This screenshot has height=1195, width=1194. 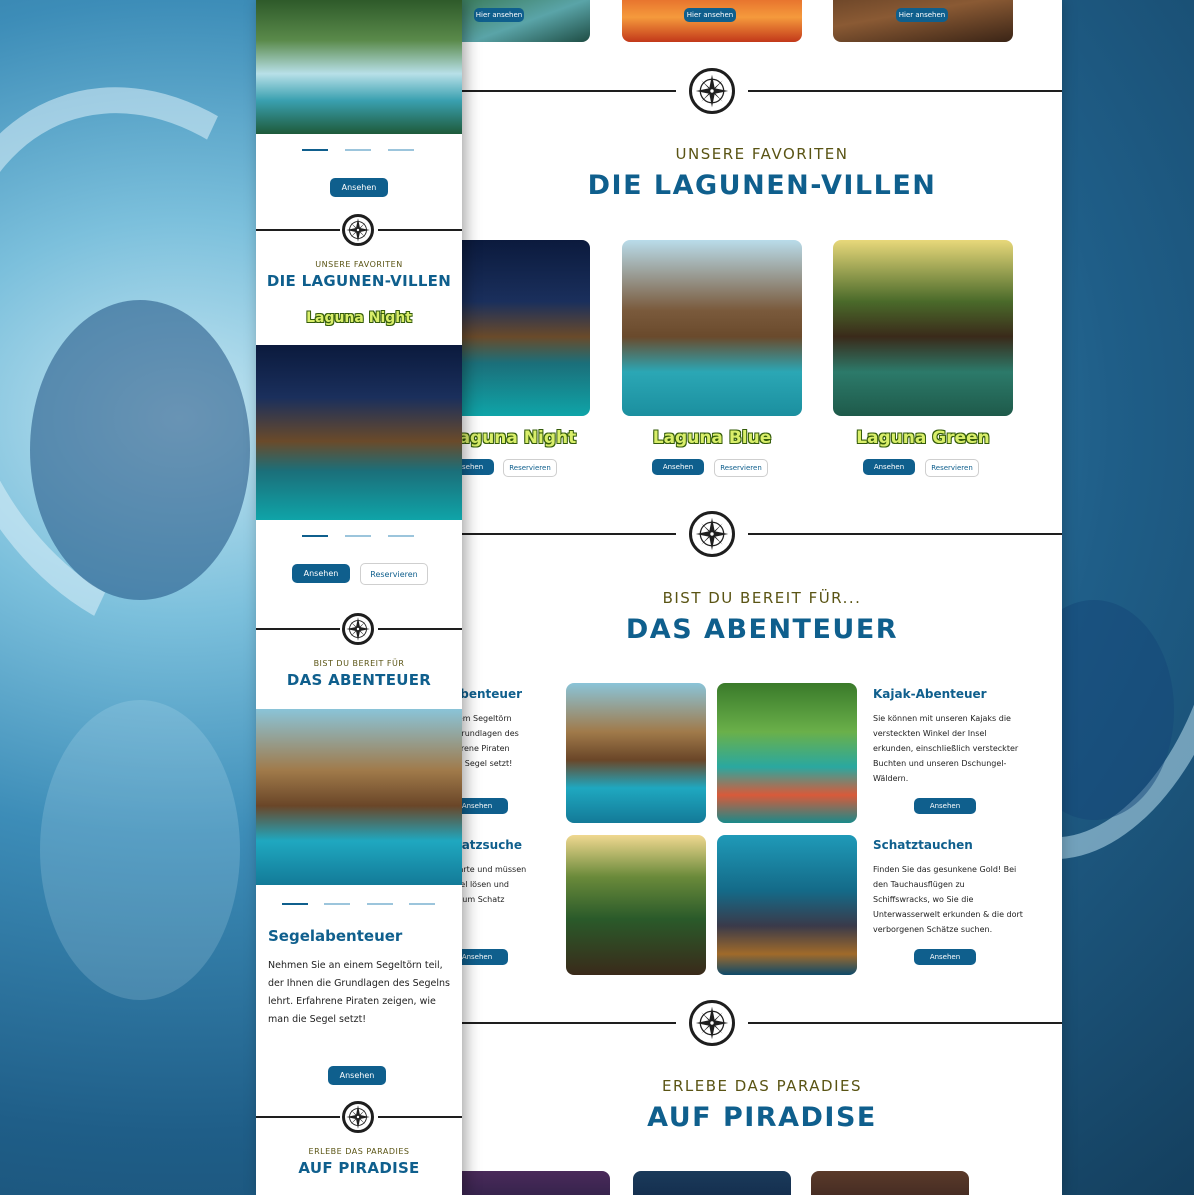 What do you see at coordinates (923, 328) in the screenshot?
I see `villa-image-green` at bounding box center [923, 328].